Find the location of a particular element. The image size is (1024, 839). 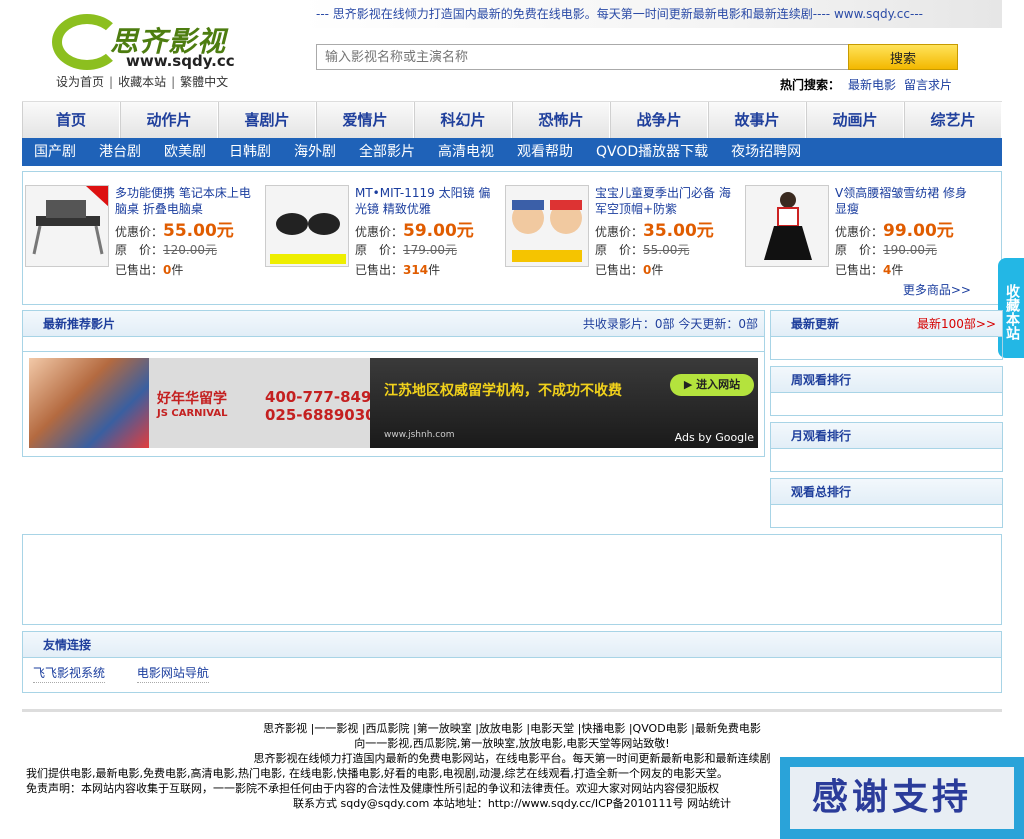

original-price: 120.00元 is located at coordinates (190, 250).